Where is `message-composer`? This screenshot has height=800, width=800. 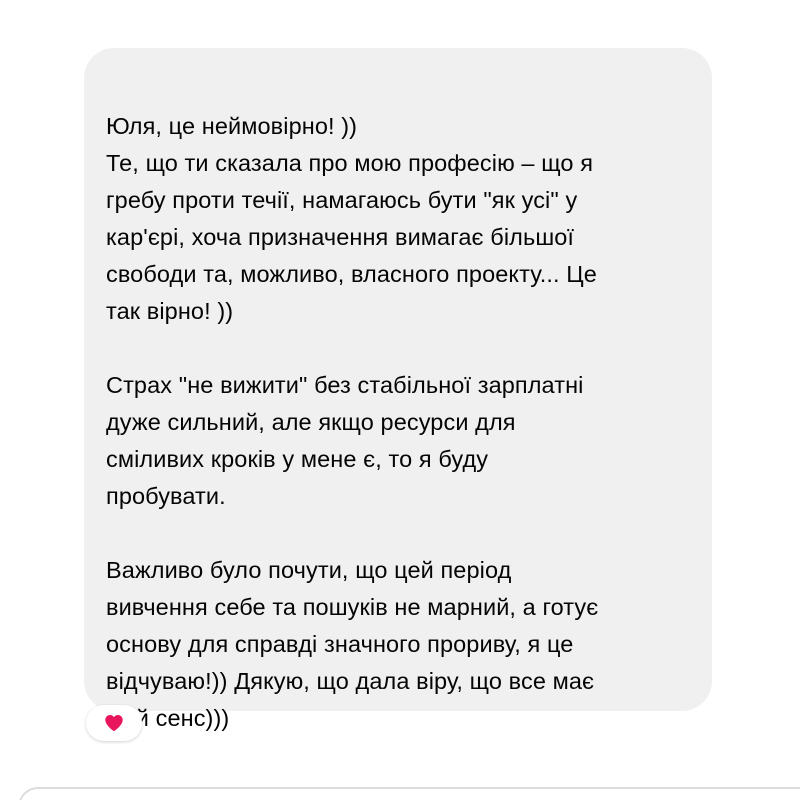
message-composer is located at coordinates (409, 793).